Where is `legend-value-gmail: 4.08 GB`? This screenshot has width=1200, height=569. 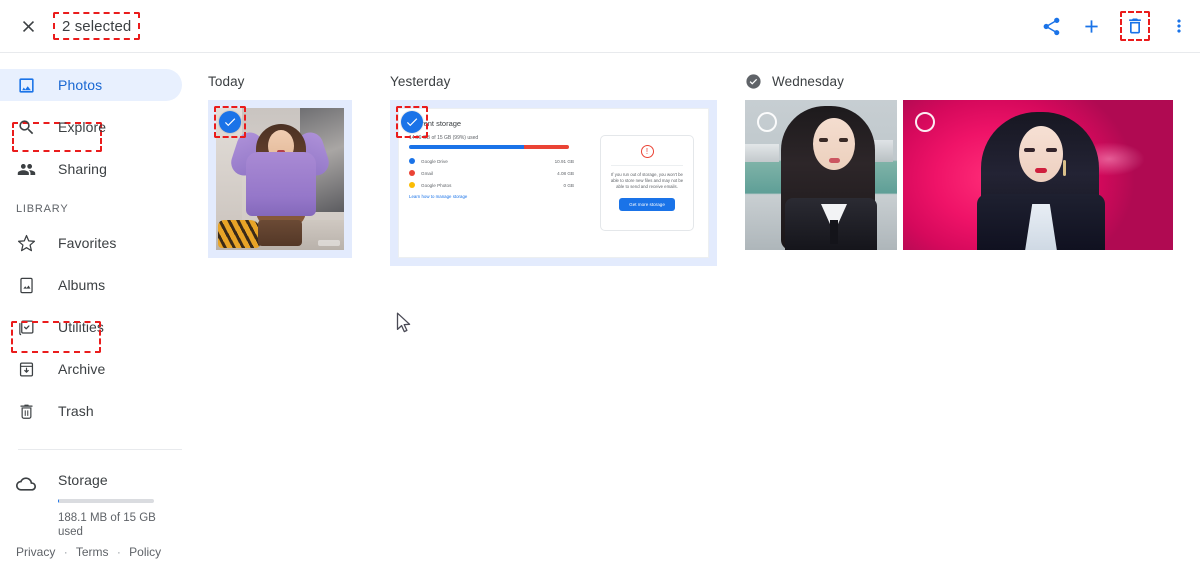 legend-value-gmail: 4.08 GB is located at coordinates (565, 173).